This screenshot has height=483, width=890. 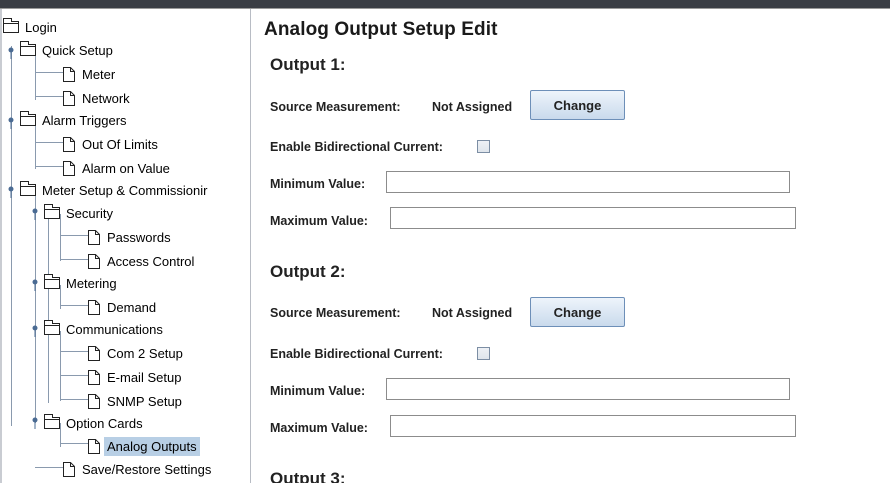 I want to click on tree-node-save-restore: Save/Restore Settings, so click(x=138, y=469).